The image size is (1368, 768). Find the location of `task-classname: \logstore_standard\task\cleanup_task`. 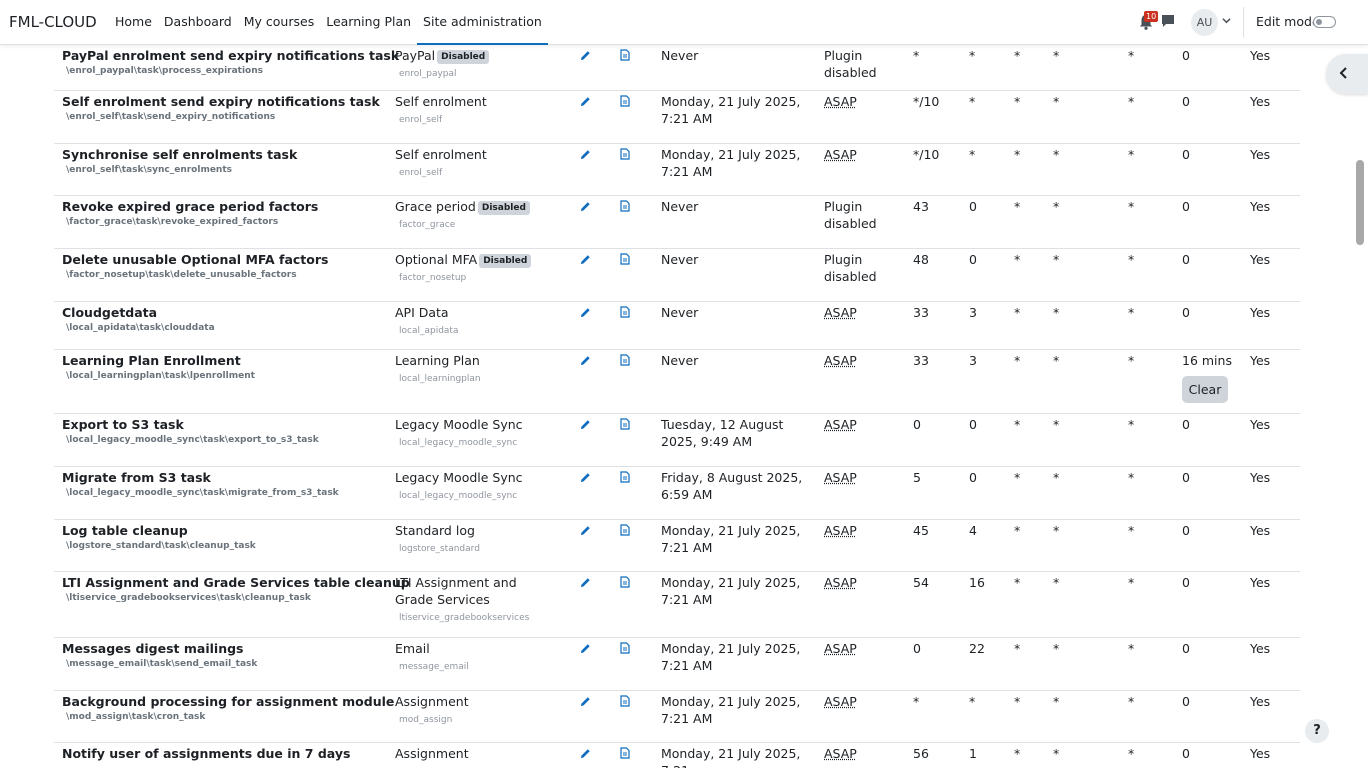

task-classname: \logstore_standard\task\cleanup_task is located at coordinates (161, 546).